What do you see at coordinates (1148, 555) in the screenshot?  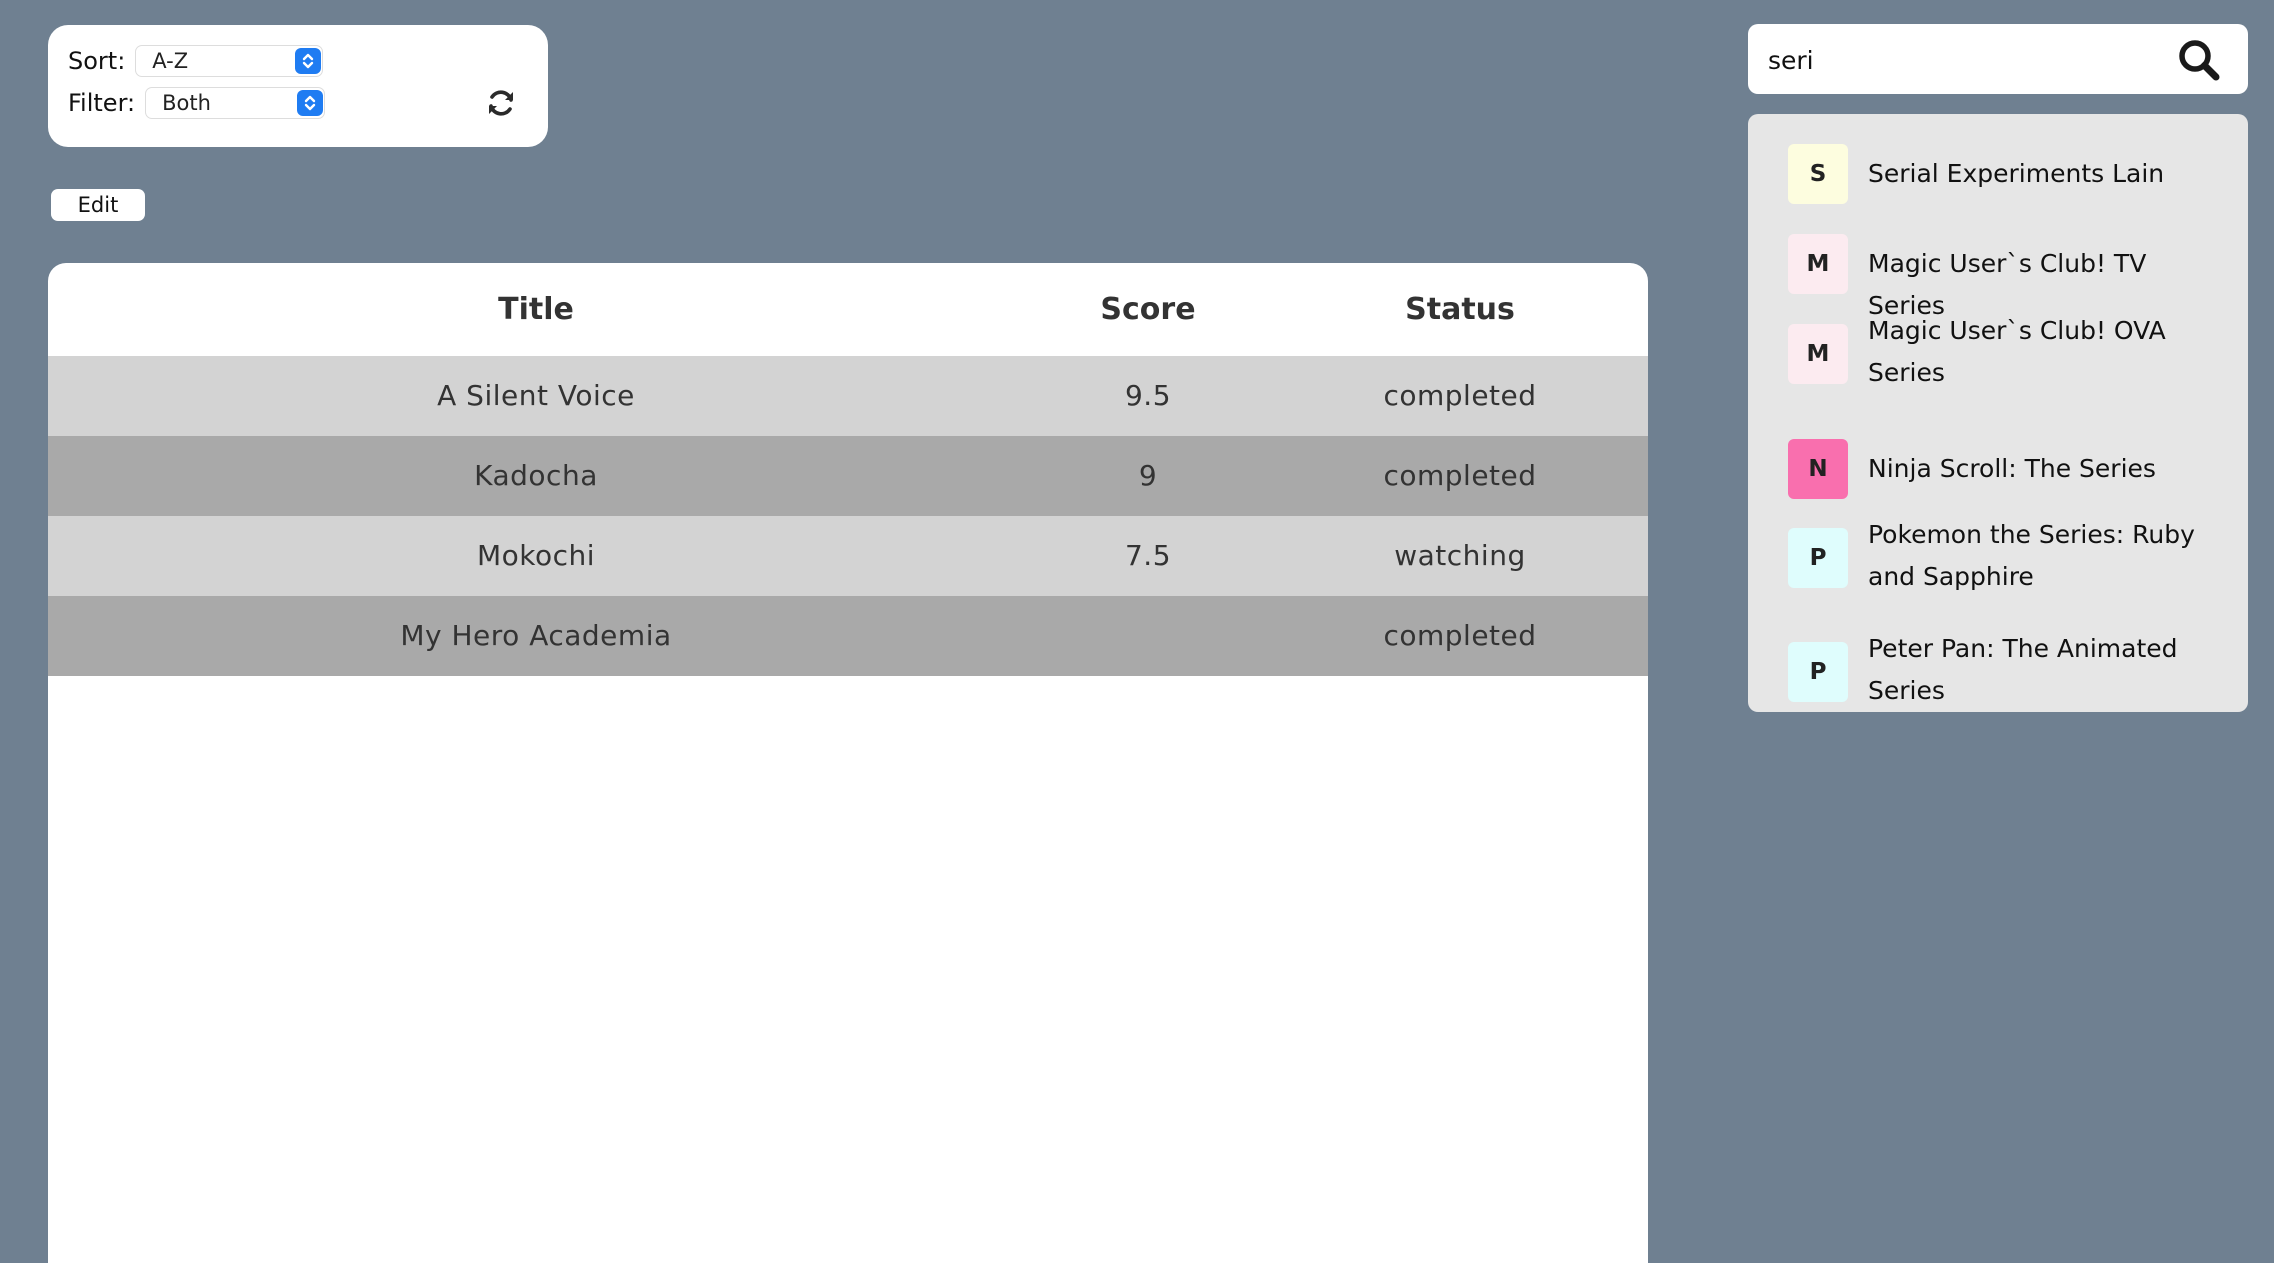 I see `row-score: 7.5` at bounding box center [1148, 555].